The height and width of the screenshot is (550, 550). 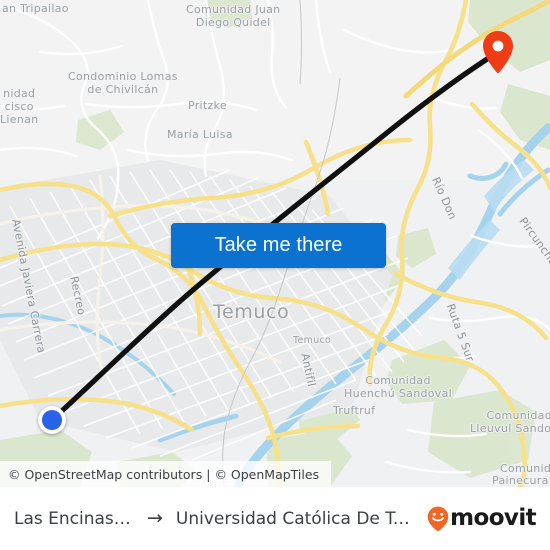 I want to click on moovit-wordmark: moovit, so click(x=493, y=518).